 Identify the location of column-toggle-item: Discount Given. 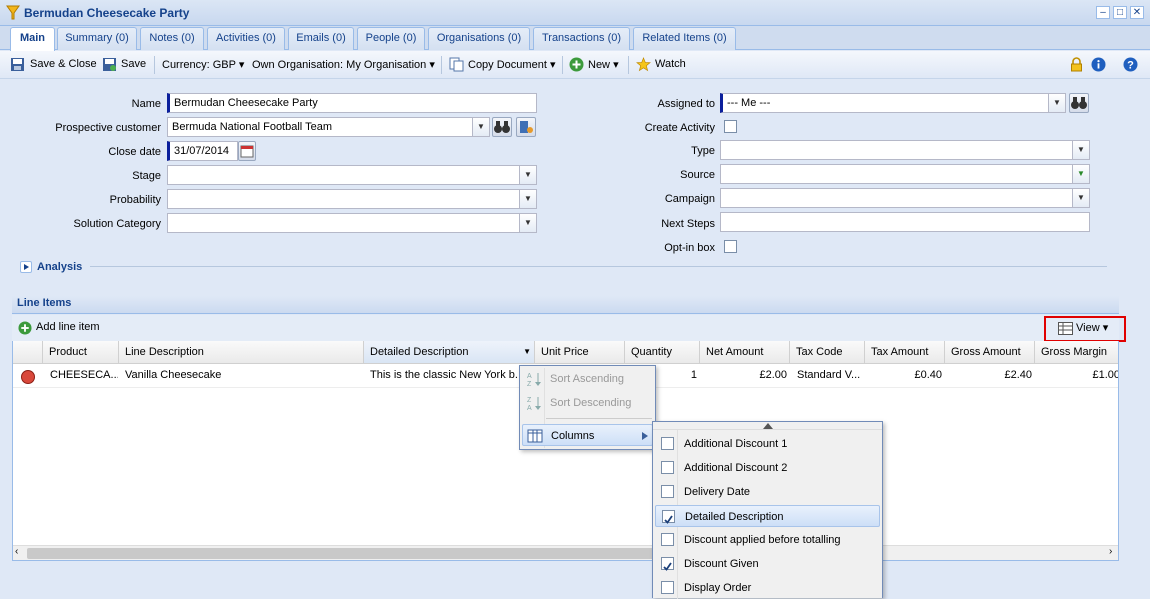
(767, 564).